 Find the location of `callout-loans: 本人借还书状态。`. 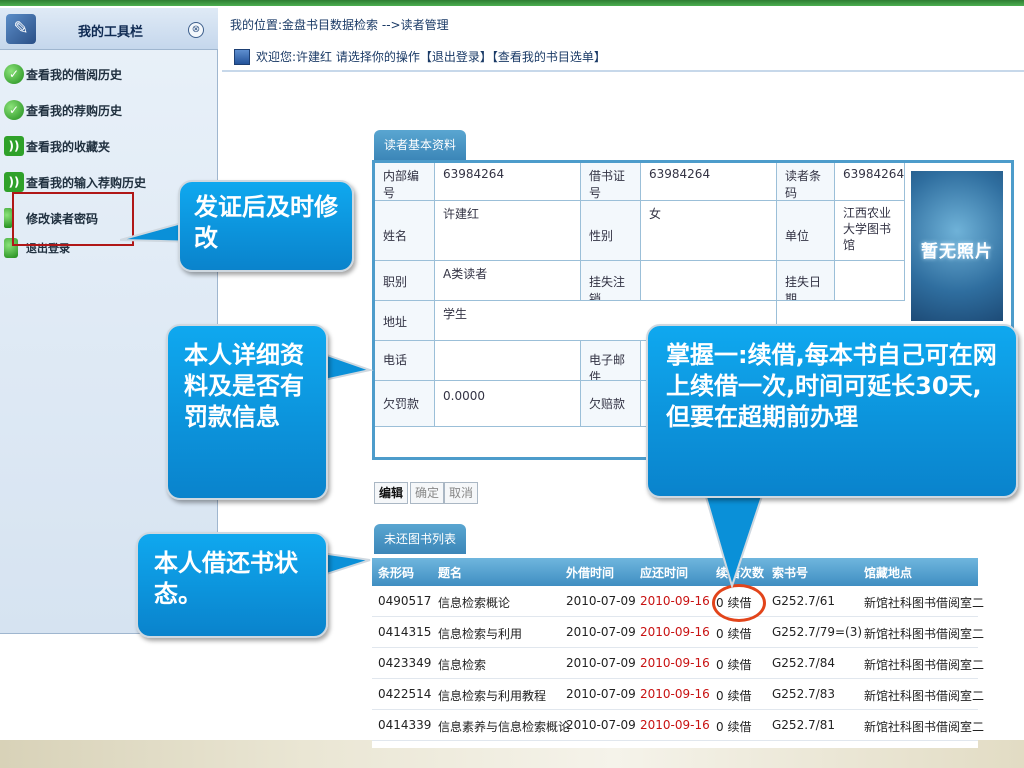

callout-loans: 本人借还书状态。 is located at coordinates (232, 585).